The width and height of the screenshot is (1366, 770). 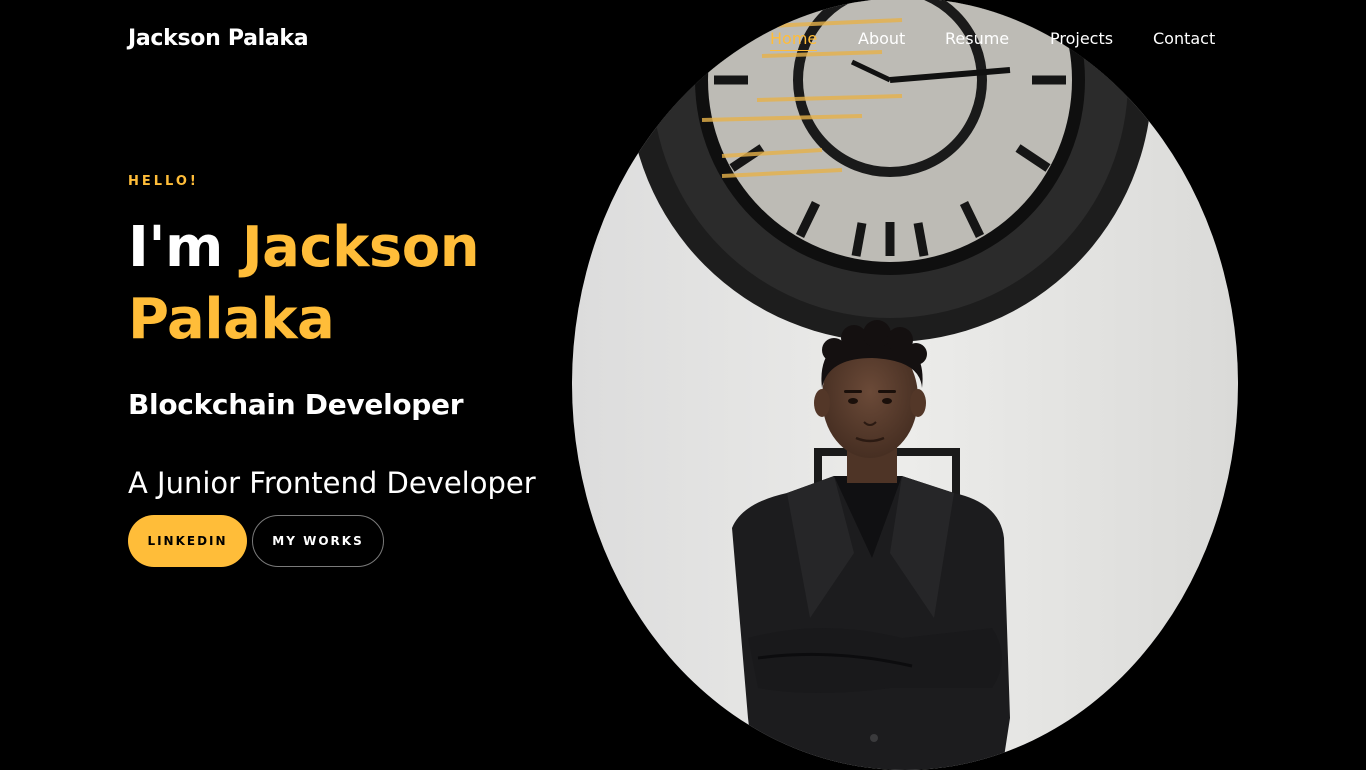 I want to click on linkedin-button: LINKEDIN, so click(x=187, y=541).